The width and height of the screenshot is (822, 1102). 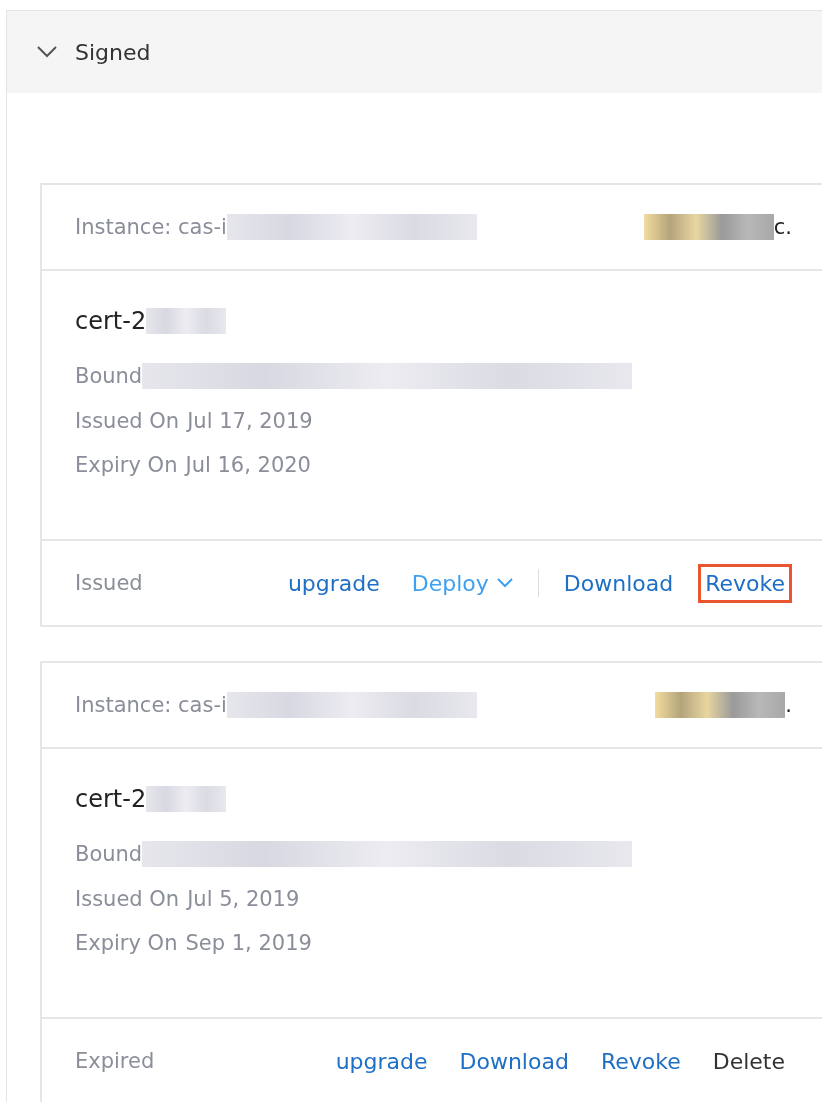 I want to click on issued-date: Jul 17, 2019, so click(x=250, y=421).